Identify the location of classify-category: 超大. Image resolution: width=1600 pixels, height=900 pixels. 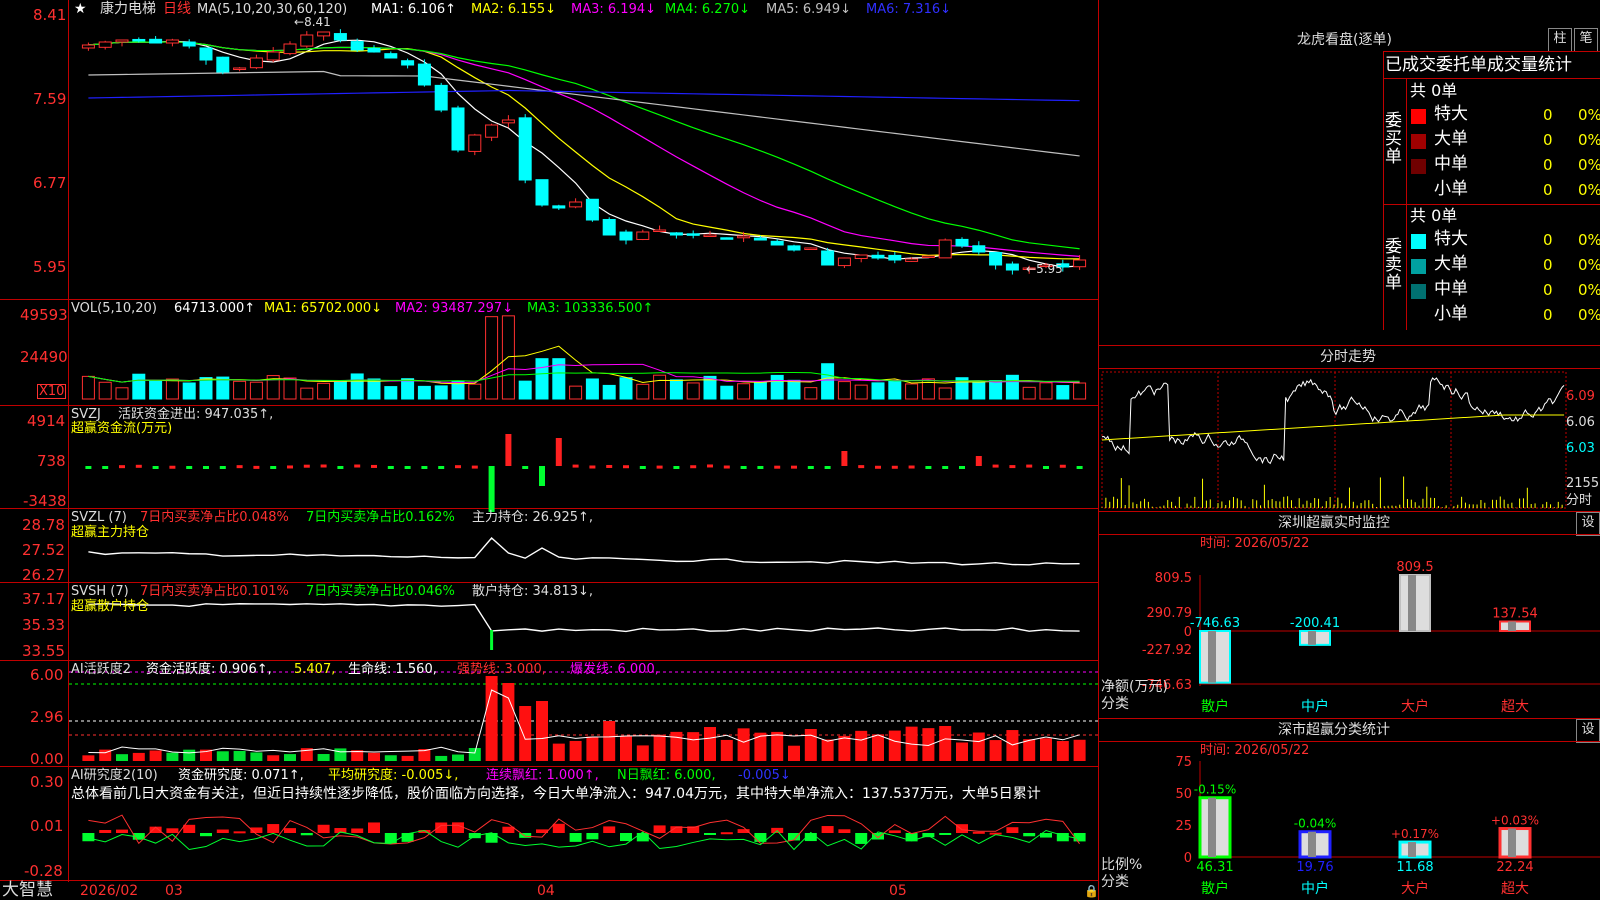
(1515, 889).